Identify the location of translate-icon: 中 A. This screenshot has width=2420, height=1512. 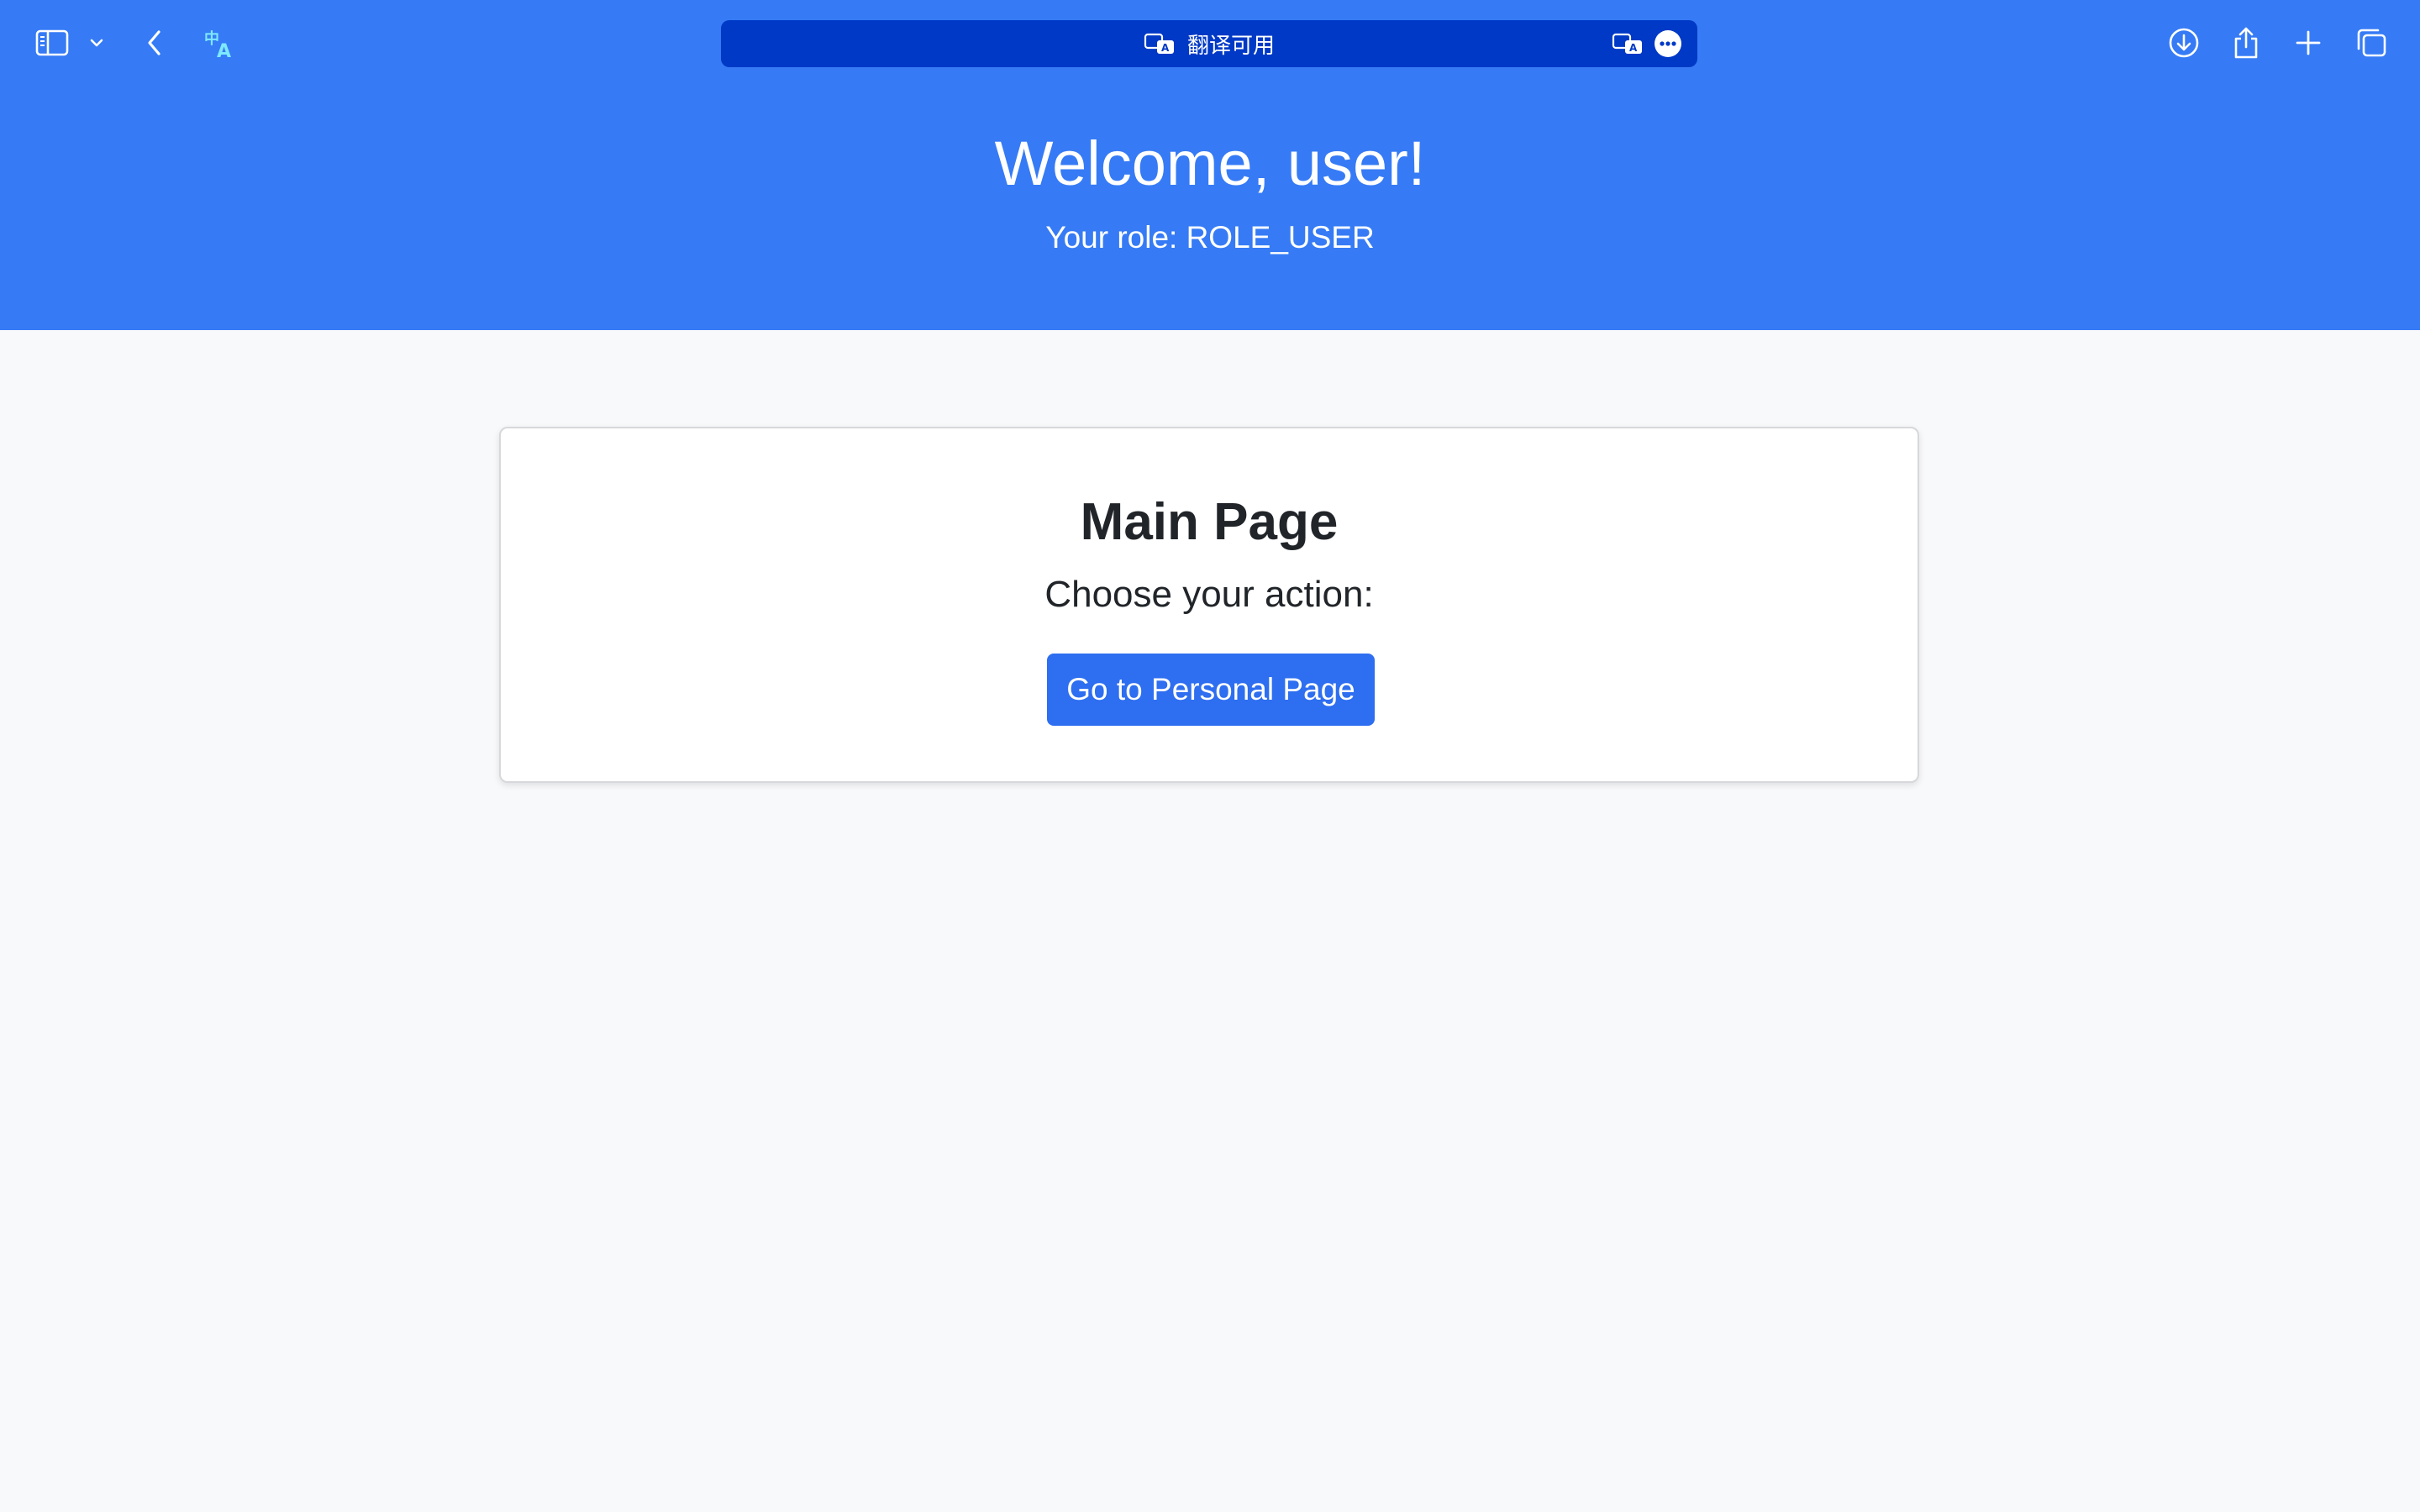
(218, 44).